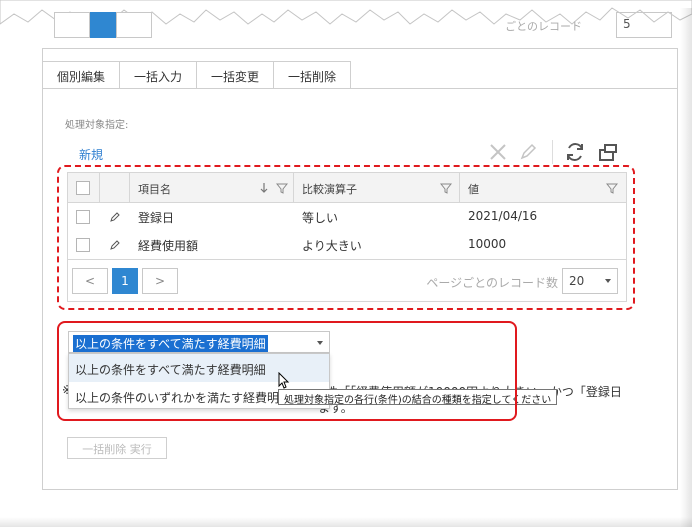 Image resolution: width=692 pixels, height=527 pixels. What do you see at coordinates (117, 448) in the screenshot?
I see `bulk-delete-execute-button: 一括削除 実行` at bounding box center [117, 448].